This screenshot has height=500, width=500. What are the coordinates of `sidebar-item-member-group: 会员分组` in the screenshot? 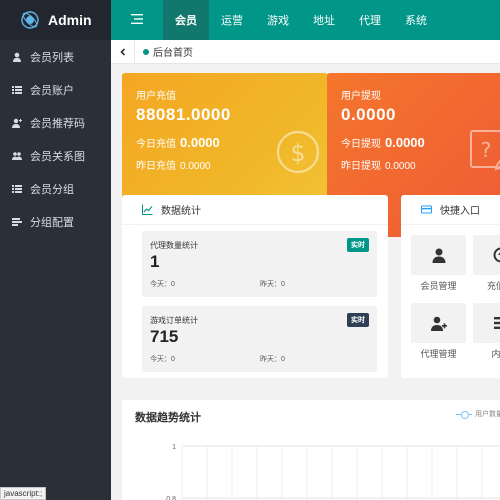 It's located at (55, 188).